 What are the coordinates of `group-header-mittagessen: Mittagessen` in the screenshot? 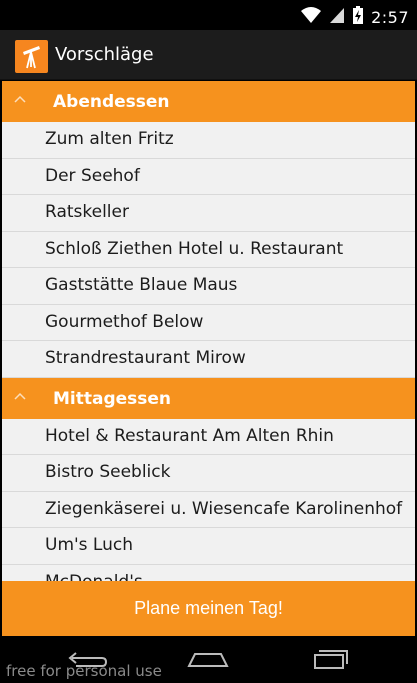 It's located at (208, 398).